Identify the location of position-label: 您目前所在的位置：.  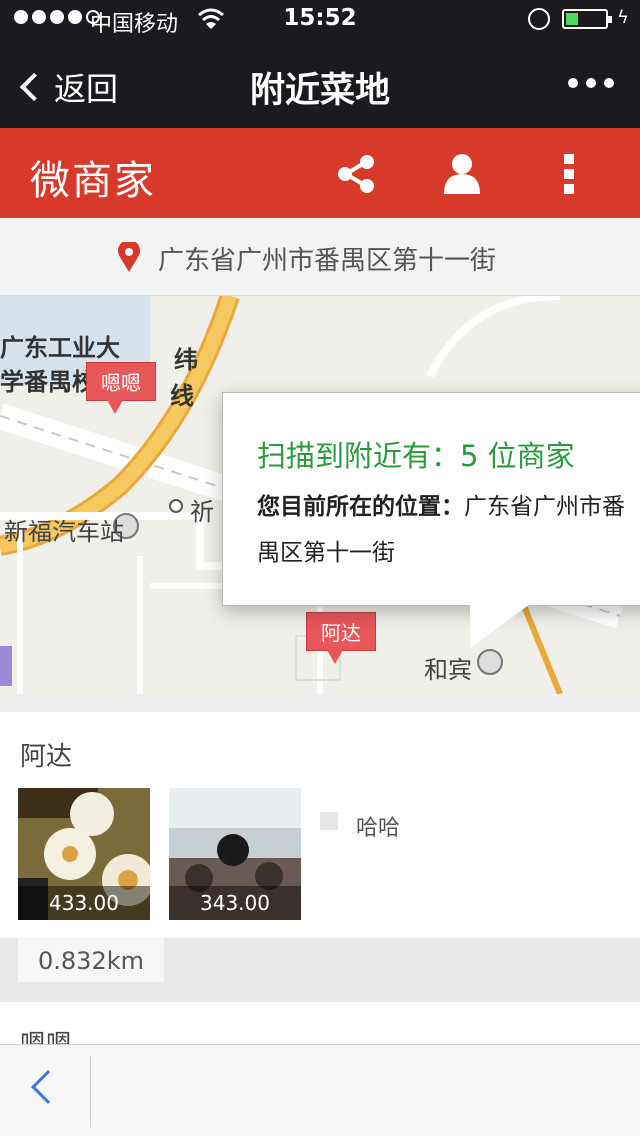
(360, 507).